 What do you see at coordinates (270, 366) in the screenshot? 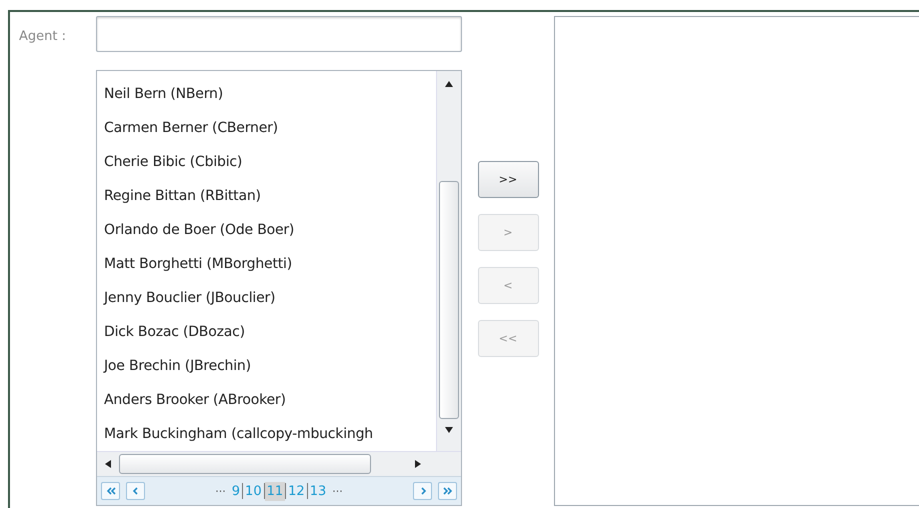
I see `list-item: Joe Brechin (JBrechin)` at bounding box center [270, 366].